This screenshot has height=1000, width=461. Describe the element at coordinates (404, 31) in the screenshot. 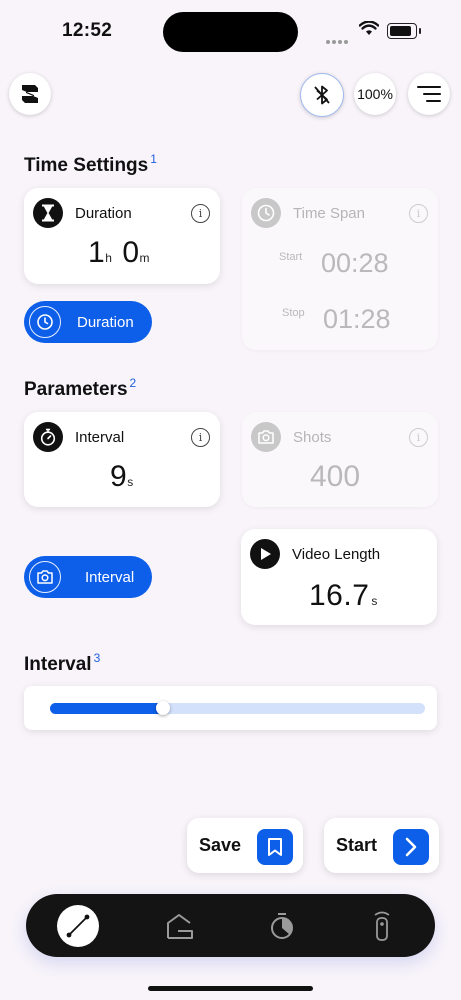

I see `battery-icon` at that location.